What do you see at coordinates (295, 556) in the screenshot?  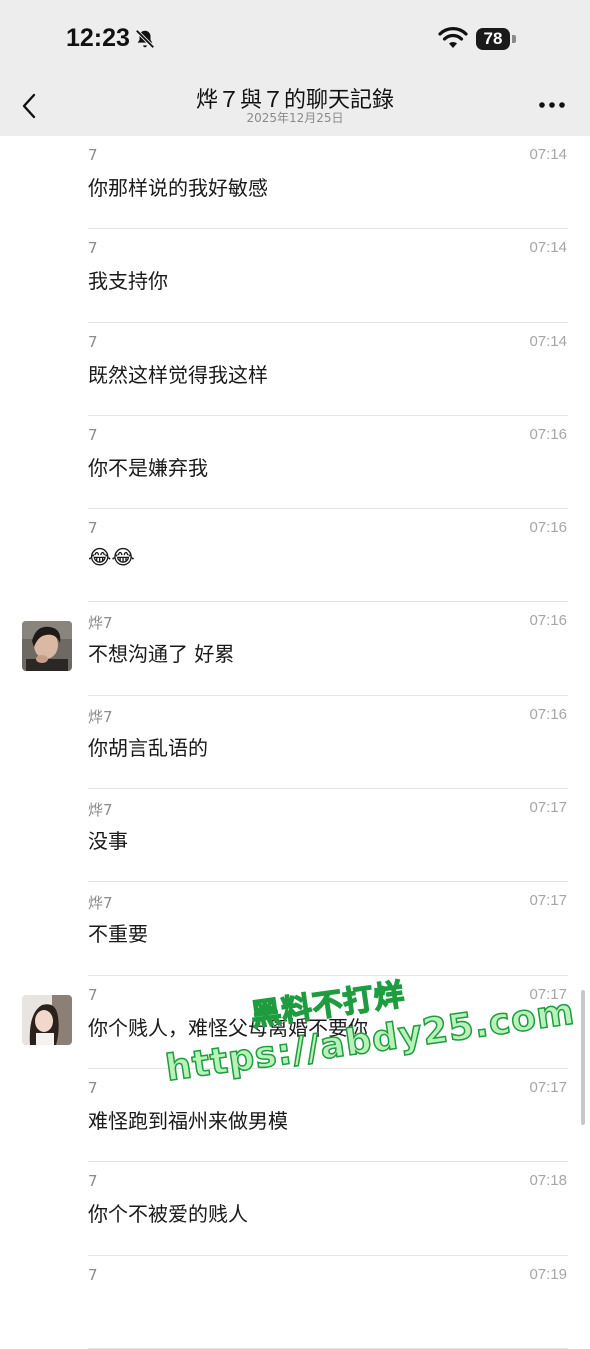 I see `message-row: 7 07:16 😂😂` at bounding box center [295, 556].